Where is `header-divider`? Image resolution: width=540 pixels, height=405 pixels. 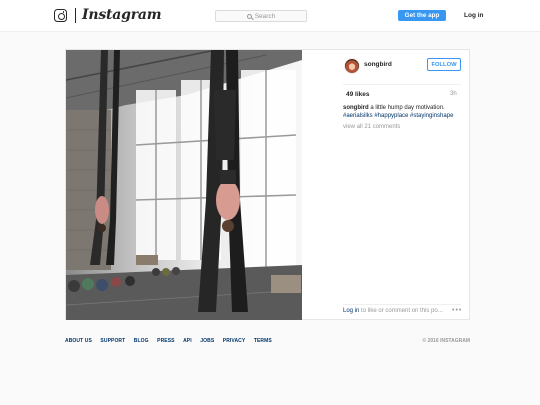
header-divider is located at coordinates (402, 84).